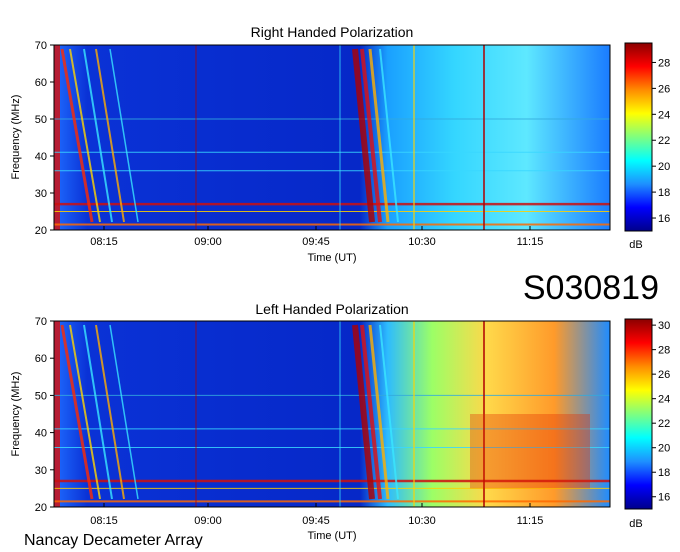  I want to click on colorbar: 16 18 20 22 24 26 28 dB, so click(647, 146).